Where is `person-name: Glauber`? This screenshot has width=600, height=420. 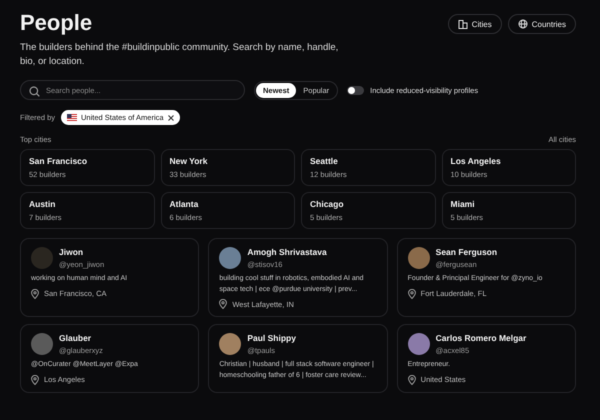
person-name: Glauber is located at coordinates (75, 338).